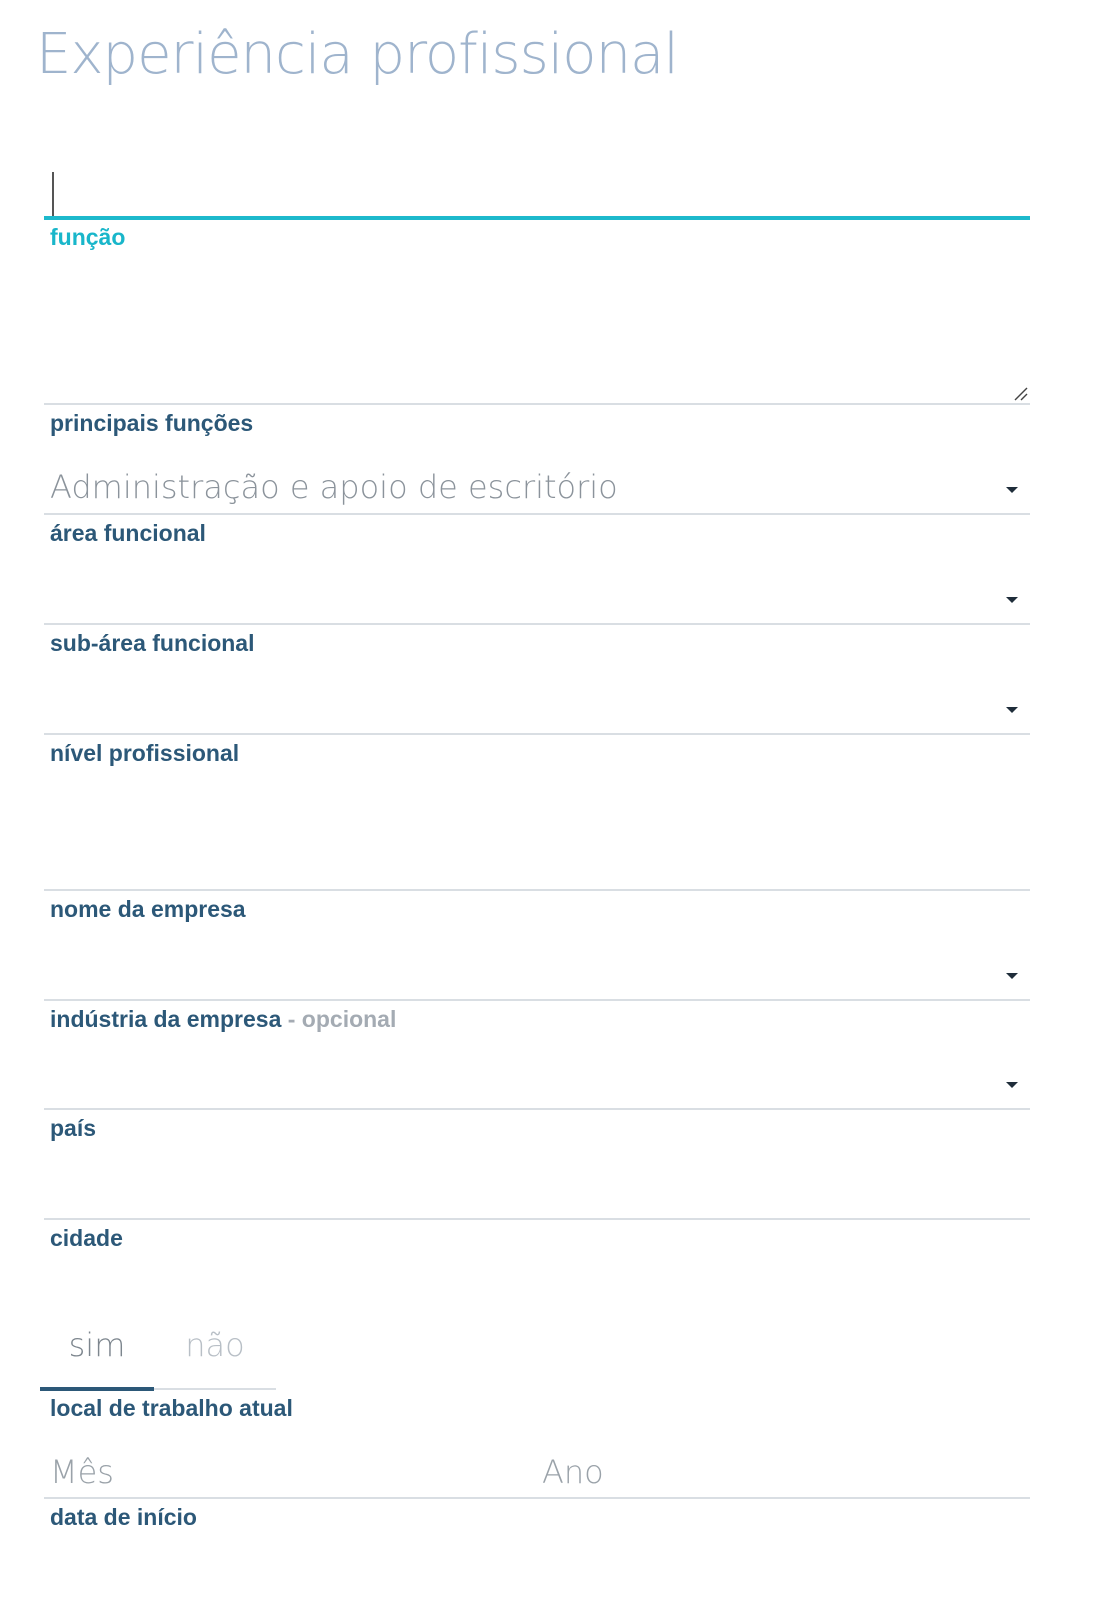 This screenshot has width=1094, height=1602. Describe the element at coordinates (537, 890) in the screenshot. I see `nome-empresa-underline` at that location.